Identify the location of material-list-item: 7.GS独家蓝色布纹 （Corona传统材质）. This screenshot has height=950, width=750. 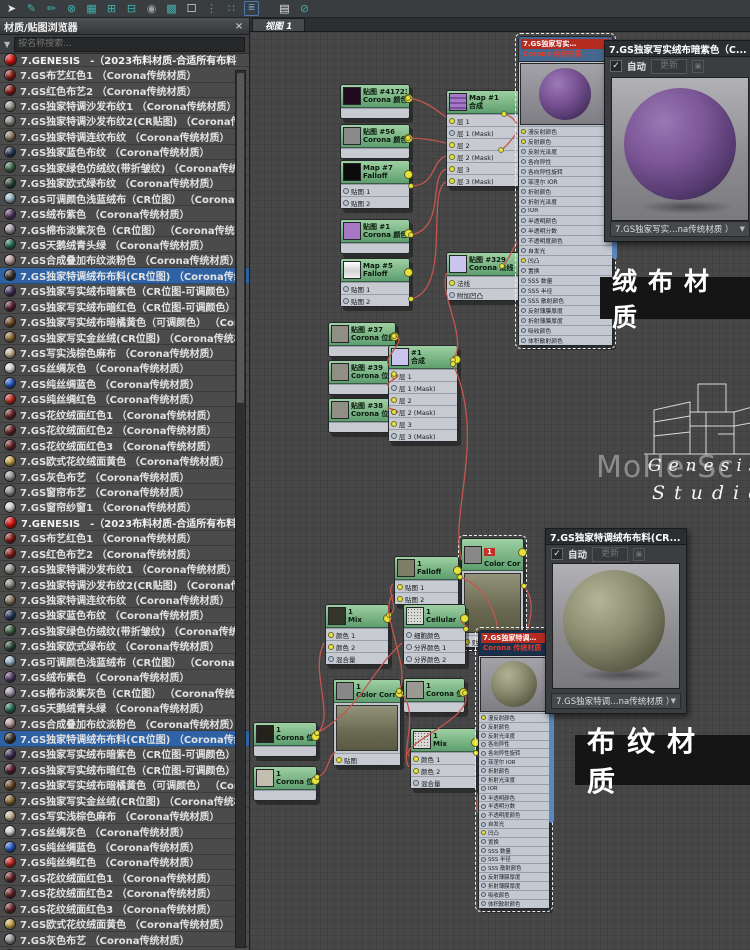
(124, 153).